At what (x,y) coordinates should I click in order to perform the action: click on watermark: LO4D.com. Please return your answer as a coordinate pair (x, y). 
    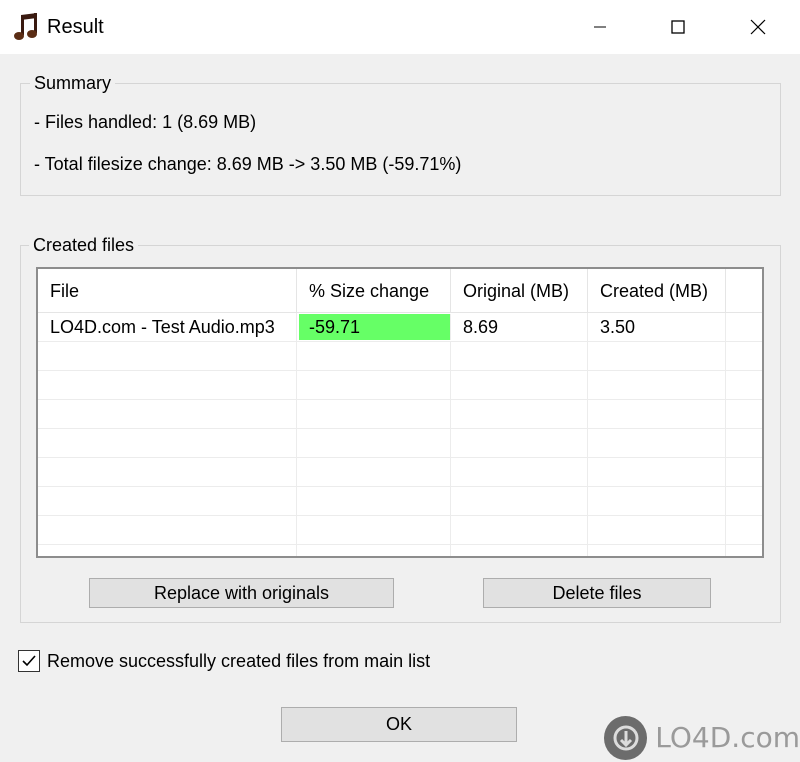
    Looking at the image, I should click on (700, 737).